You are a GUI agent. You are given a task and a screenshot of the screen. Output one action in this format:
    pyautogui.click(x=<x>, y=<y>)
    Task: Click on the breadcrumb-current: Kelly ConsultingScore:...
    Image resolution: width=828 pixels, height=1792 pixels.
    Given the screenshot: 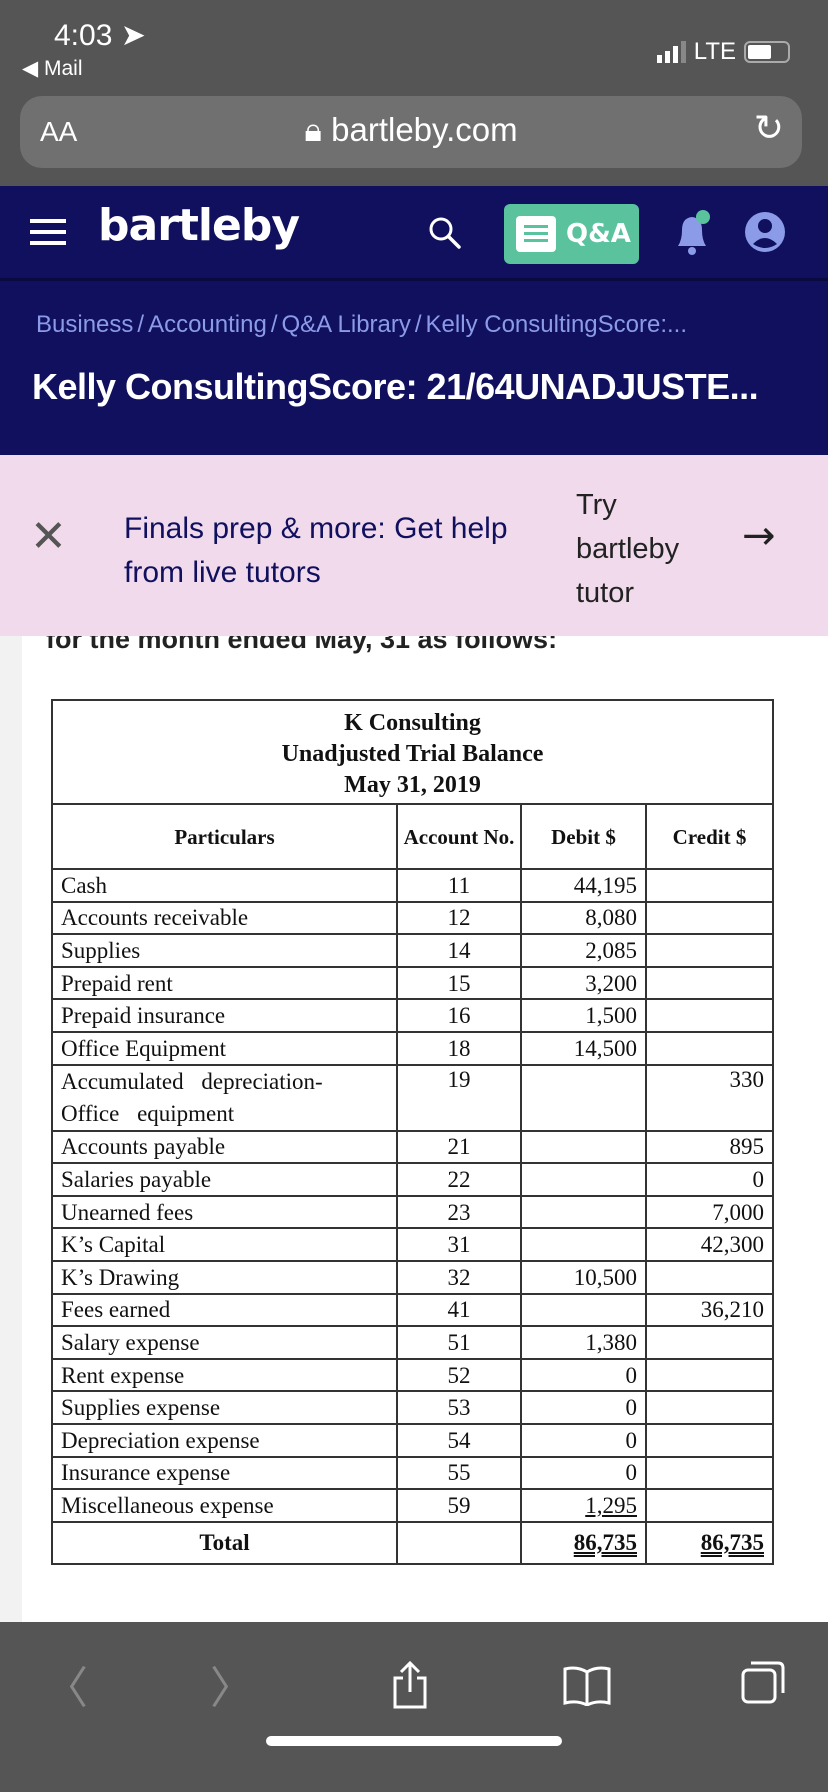 What is the action you would take?
    pyautogui.click(x=556, y=324)
    